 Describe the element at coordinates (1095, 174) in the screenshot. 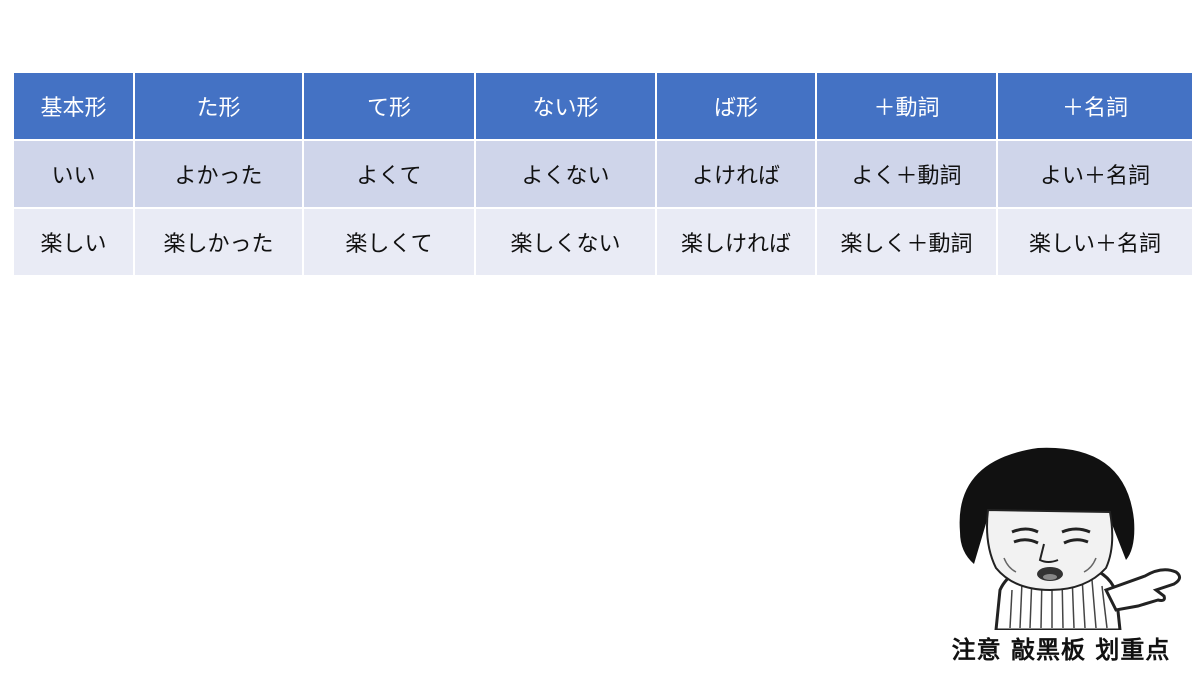

I see `table-cell: よい＋名詞` at that location.